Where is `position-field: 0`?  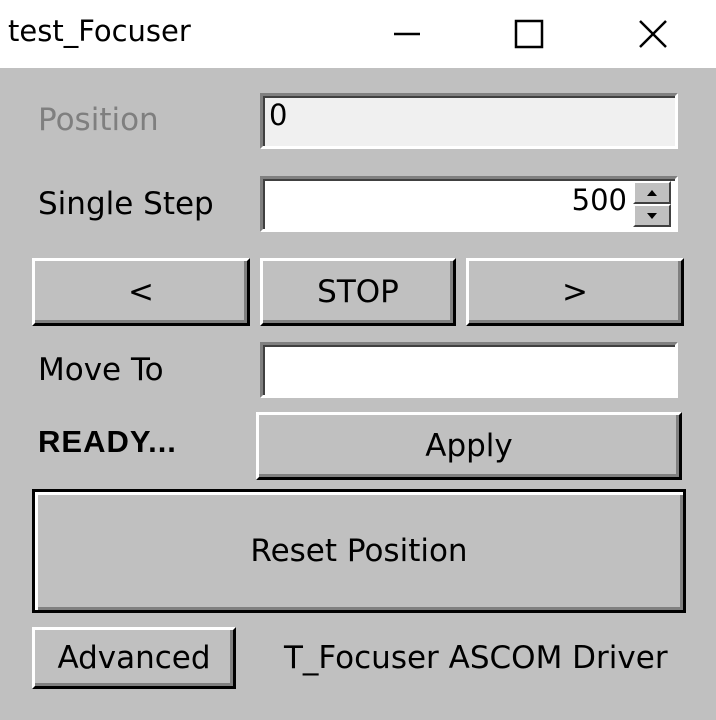 position-field: 0 is located at coordinates (469, 121).